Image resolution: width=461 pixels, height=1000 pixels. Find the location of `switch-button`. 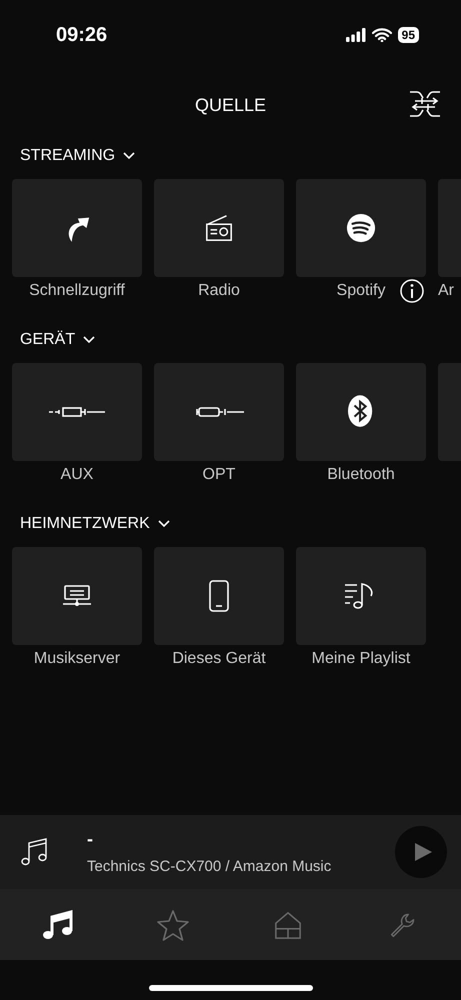

switch-button is located at coordinates (425, 104).